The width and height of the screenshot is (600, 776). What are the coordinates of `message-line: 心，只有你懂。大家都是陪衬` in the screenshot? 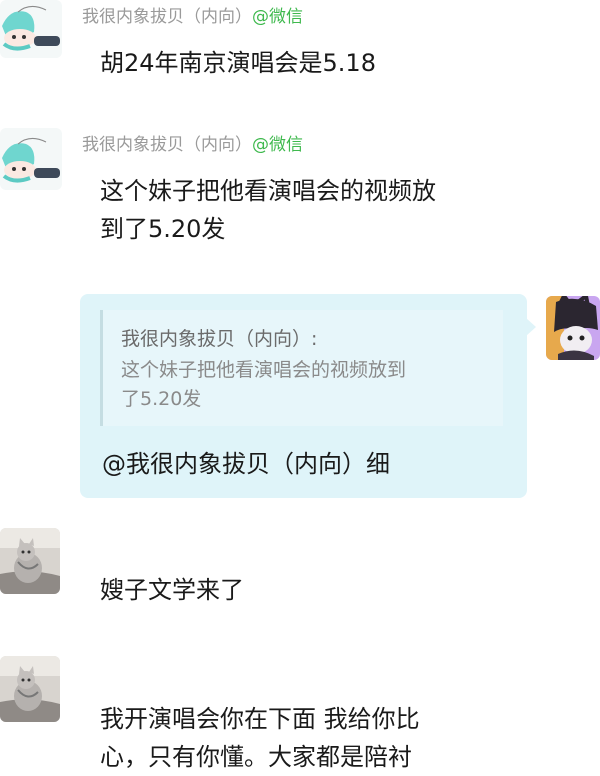 It's located at (256, 757).